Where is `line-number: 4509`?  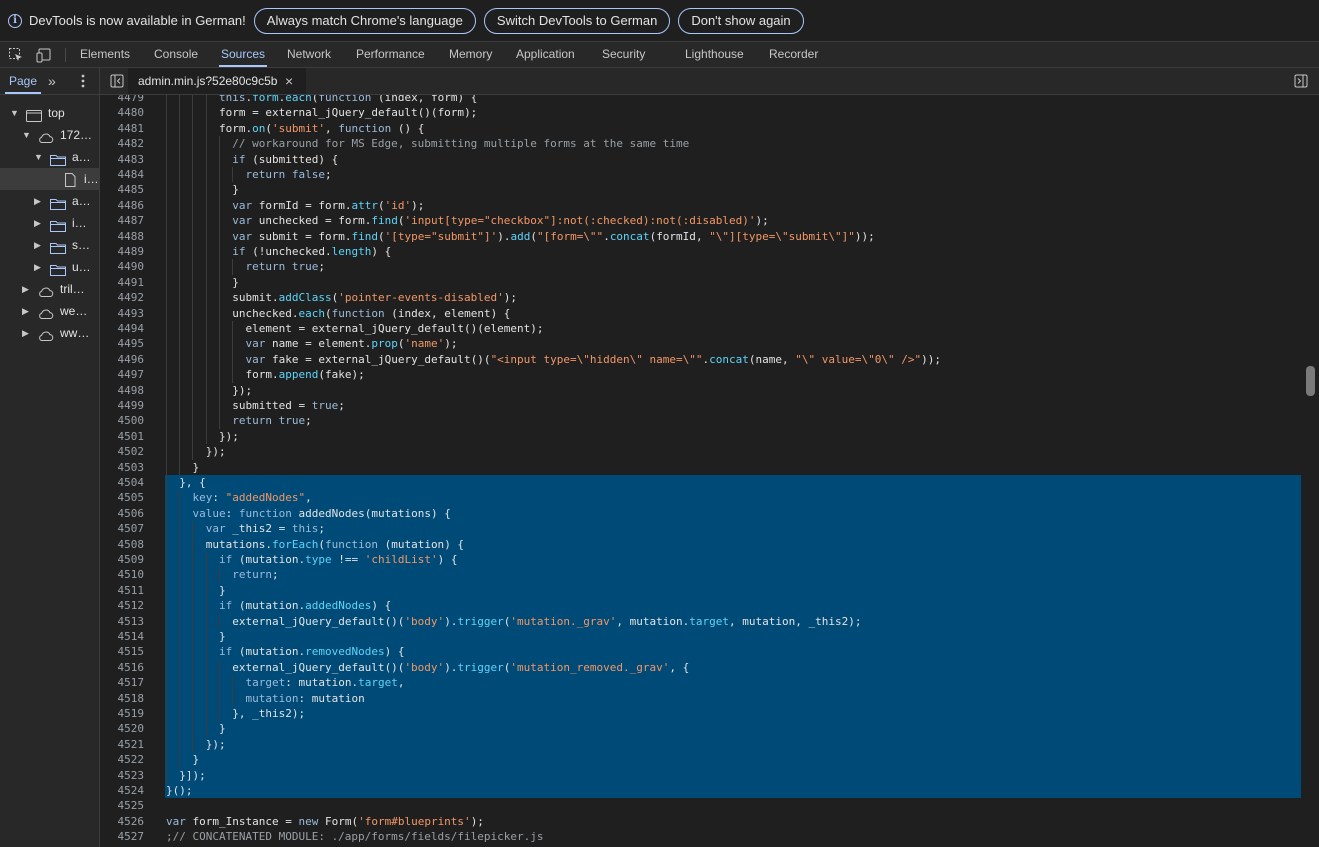 line-number: 4509 is located at coordinates (122, 559).